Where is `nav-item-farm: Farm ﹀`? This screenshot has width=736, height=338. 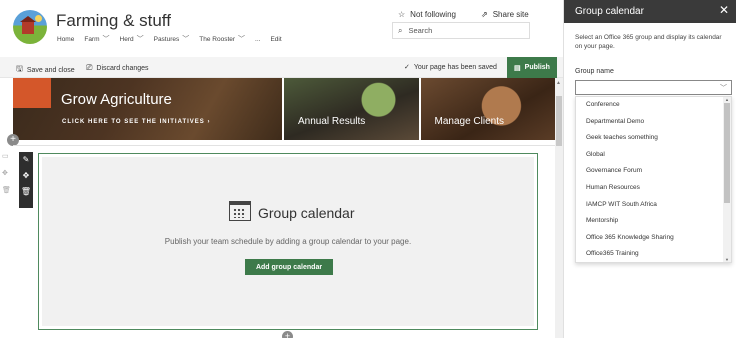 nav-item-farm: Farm ﹀ is located at coordinates (96, 39).